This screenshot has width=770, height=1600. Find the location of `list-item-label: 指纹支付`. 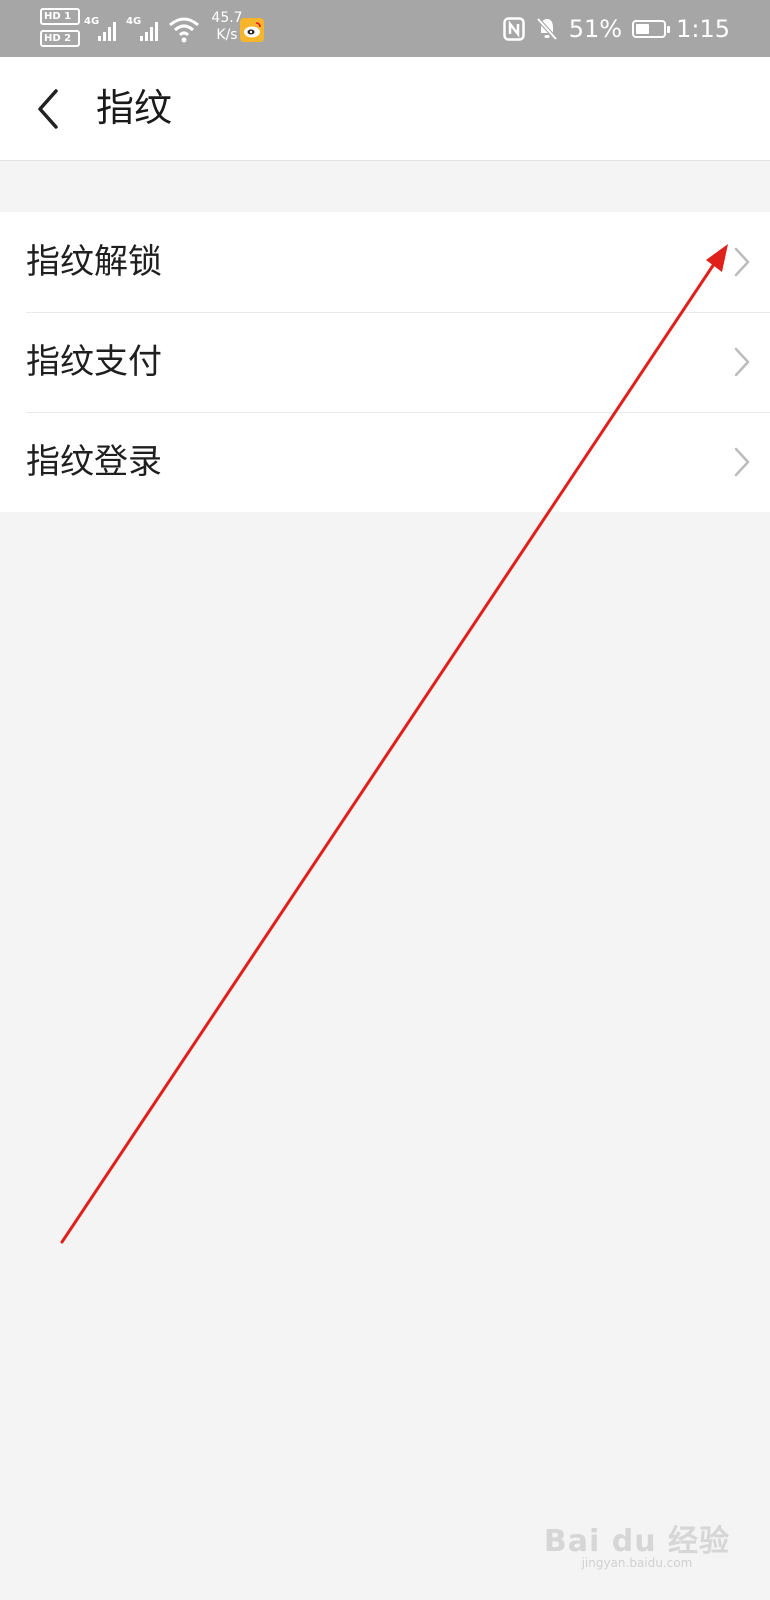

list-item-label: 指纹支付 is located at coordinates (94, 362).